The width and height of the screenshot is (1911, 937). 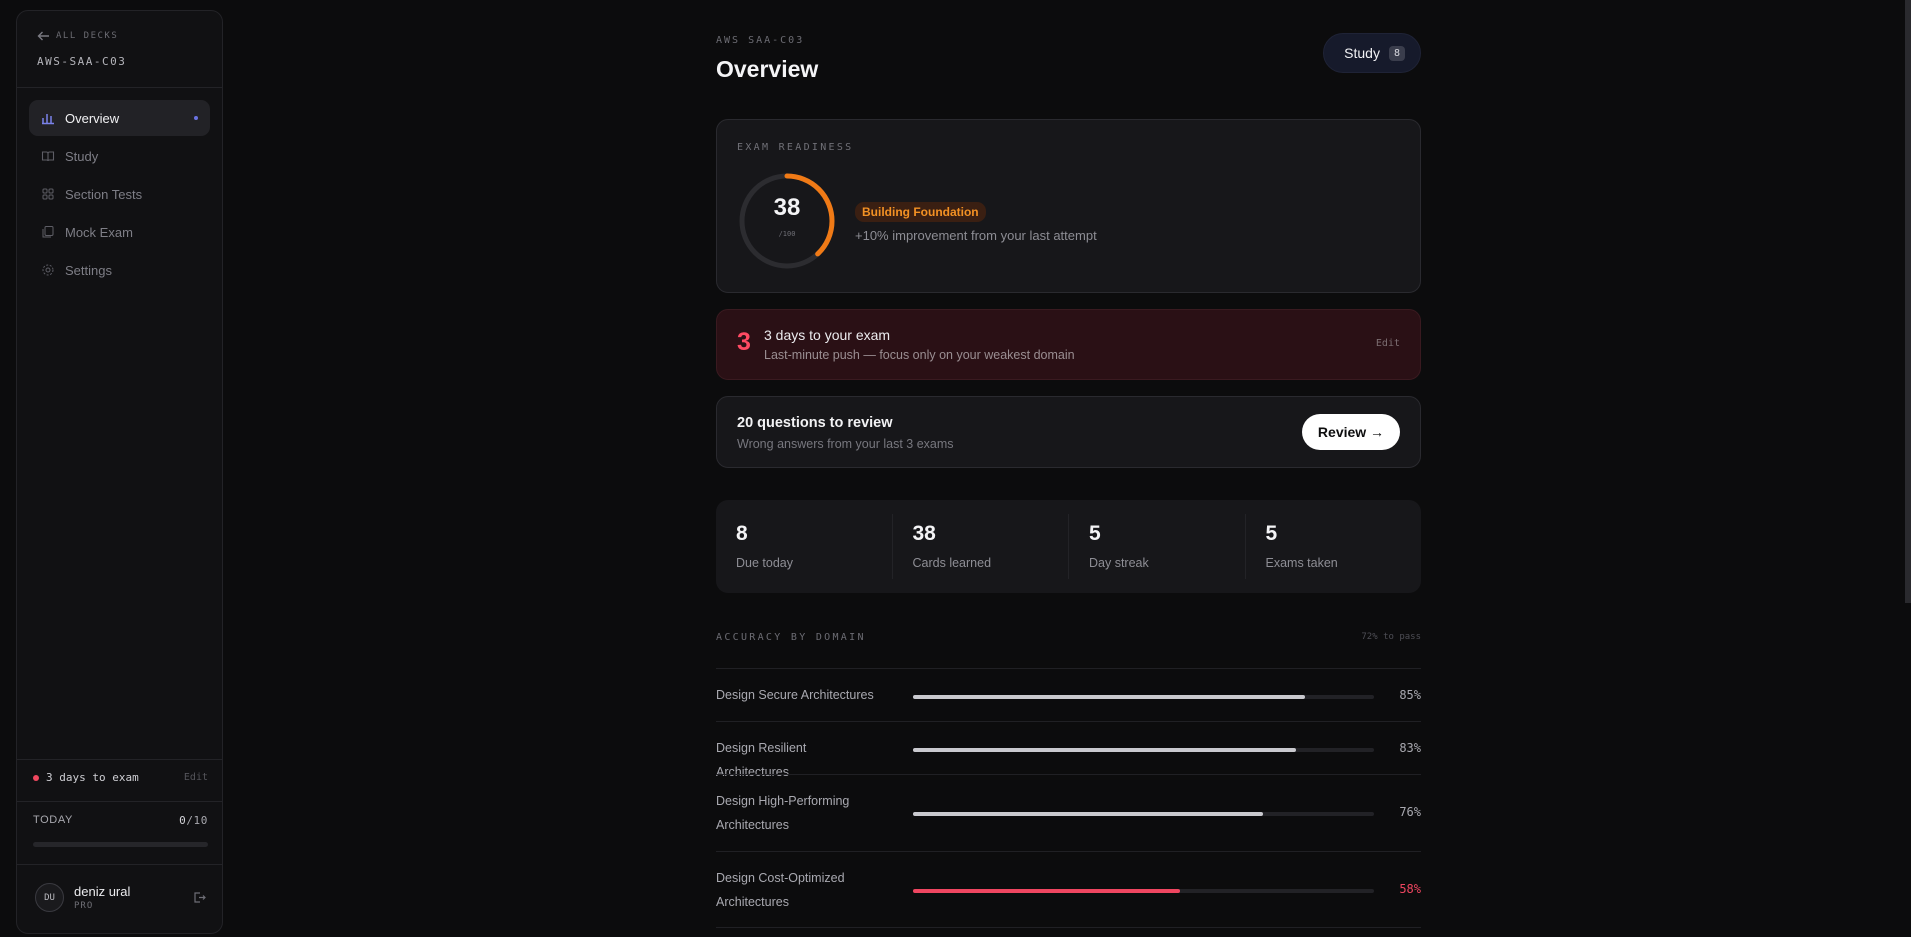 I want to click on stat-cards-learned: 38 Cards learned, so click(x=981, y=546).